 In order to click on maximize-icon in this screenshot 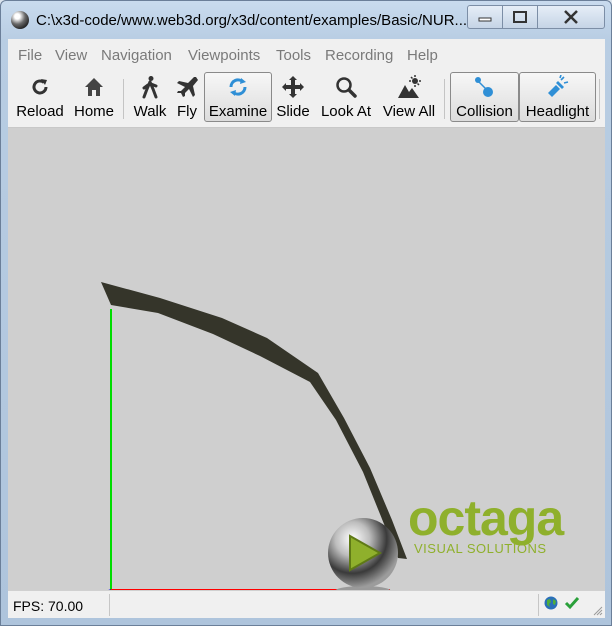, I will do `click(520, 17)`.